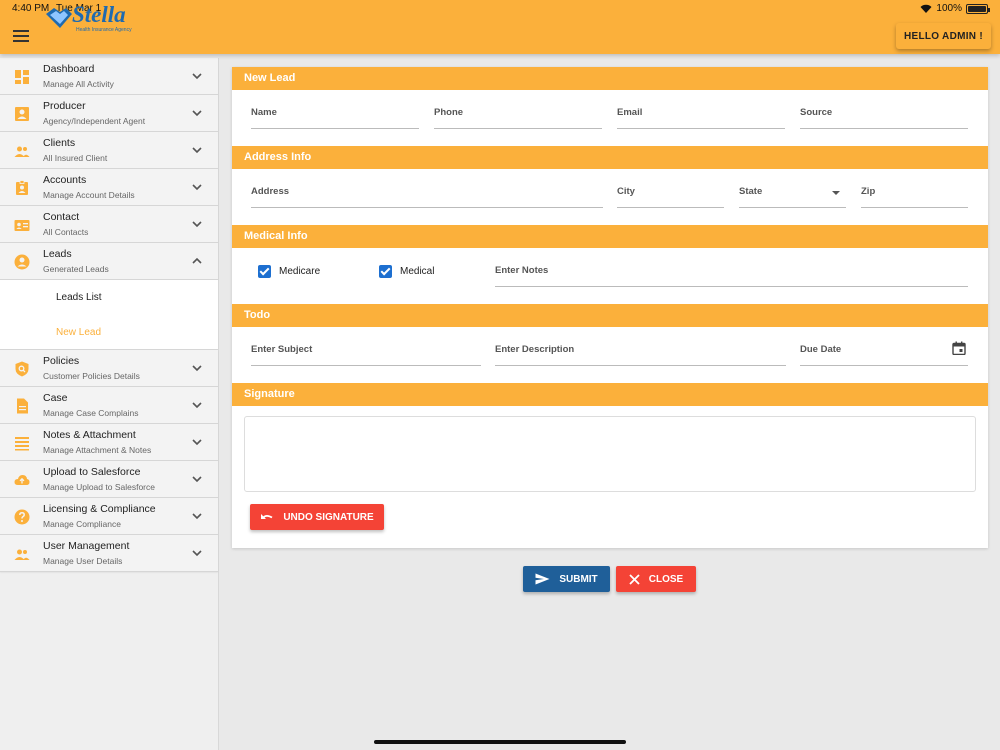 This screenshot has height=750, width=1000. I want to click on sidebar-item-subtitle: Agency/Independent Agent, so click(94, 121).